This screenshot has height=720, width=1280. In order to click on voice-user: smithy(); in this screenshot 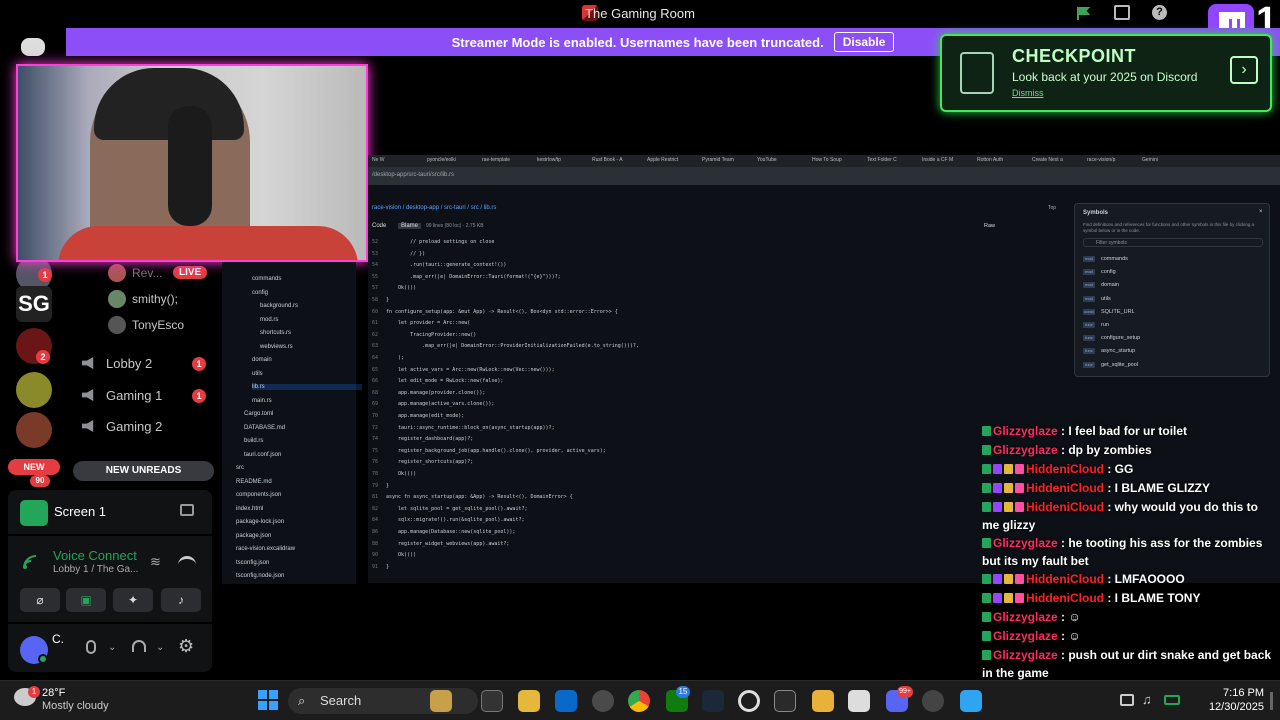, I will do `click(143, 299)`.